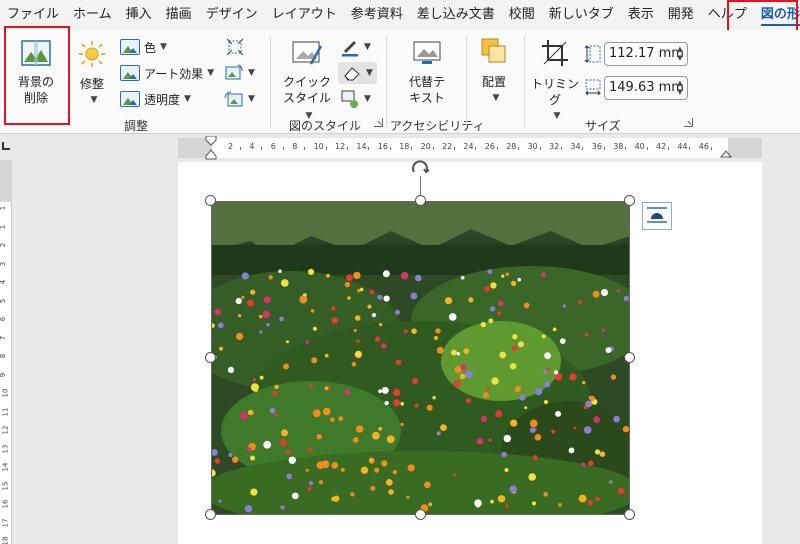  I want to click on ruler-tick-label: 24, so click(468, 146).